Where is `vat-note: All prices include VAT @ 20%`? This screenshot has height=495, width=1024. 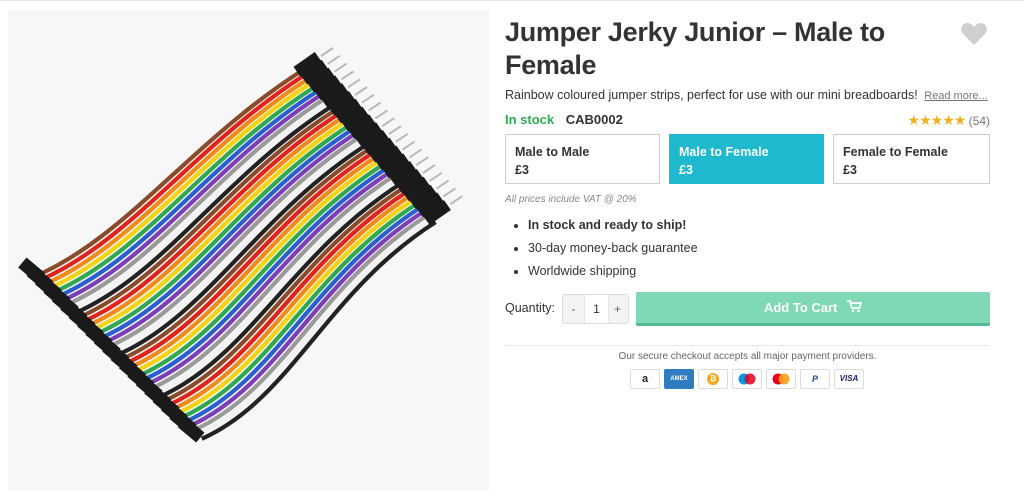
vat-note: All prices include VAT @ 20% is located at coordinates (571, 199).